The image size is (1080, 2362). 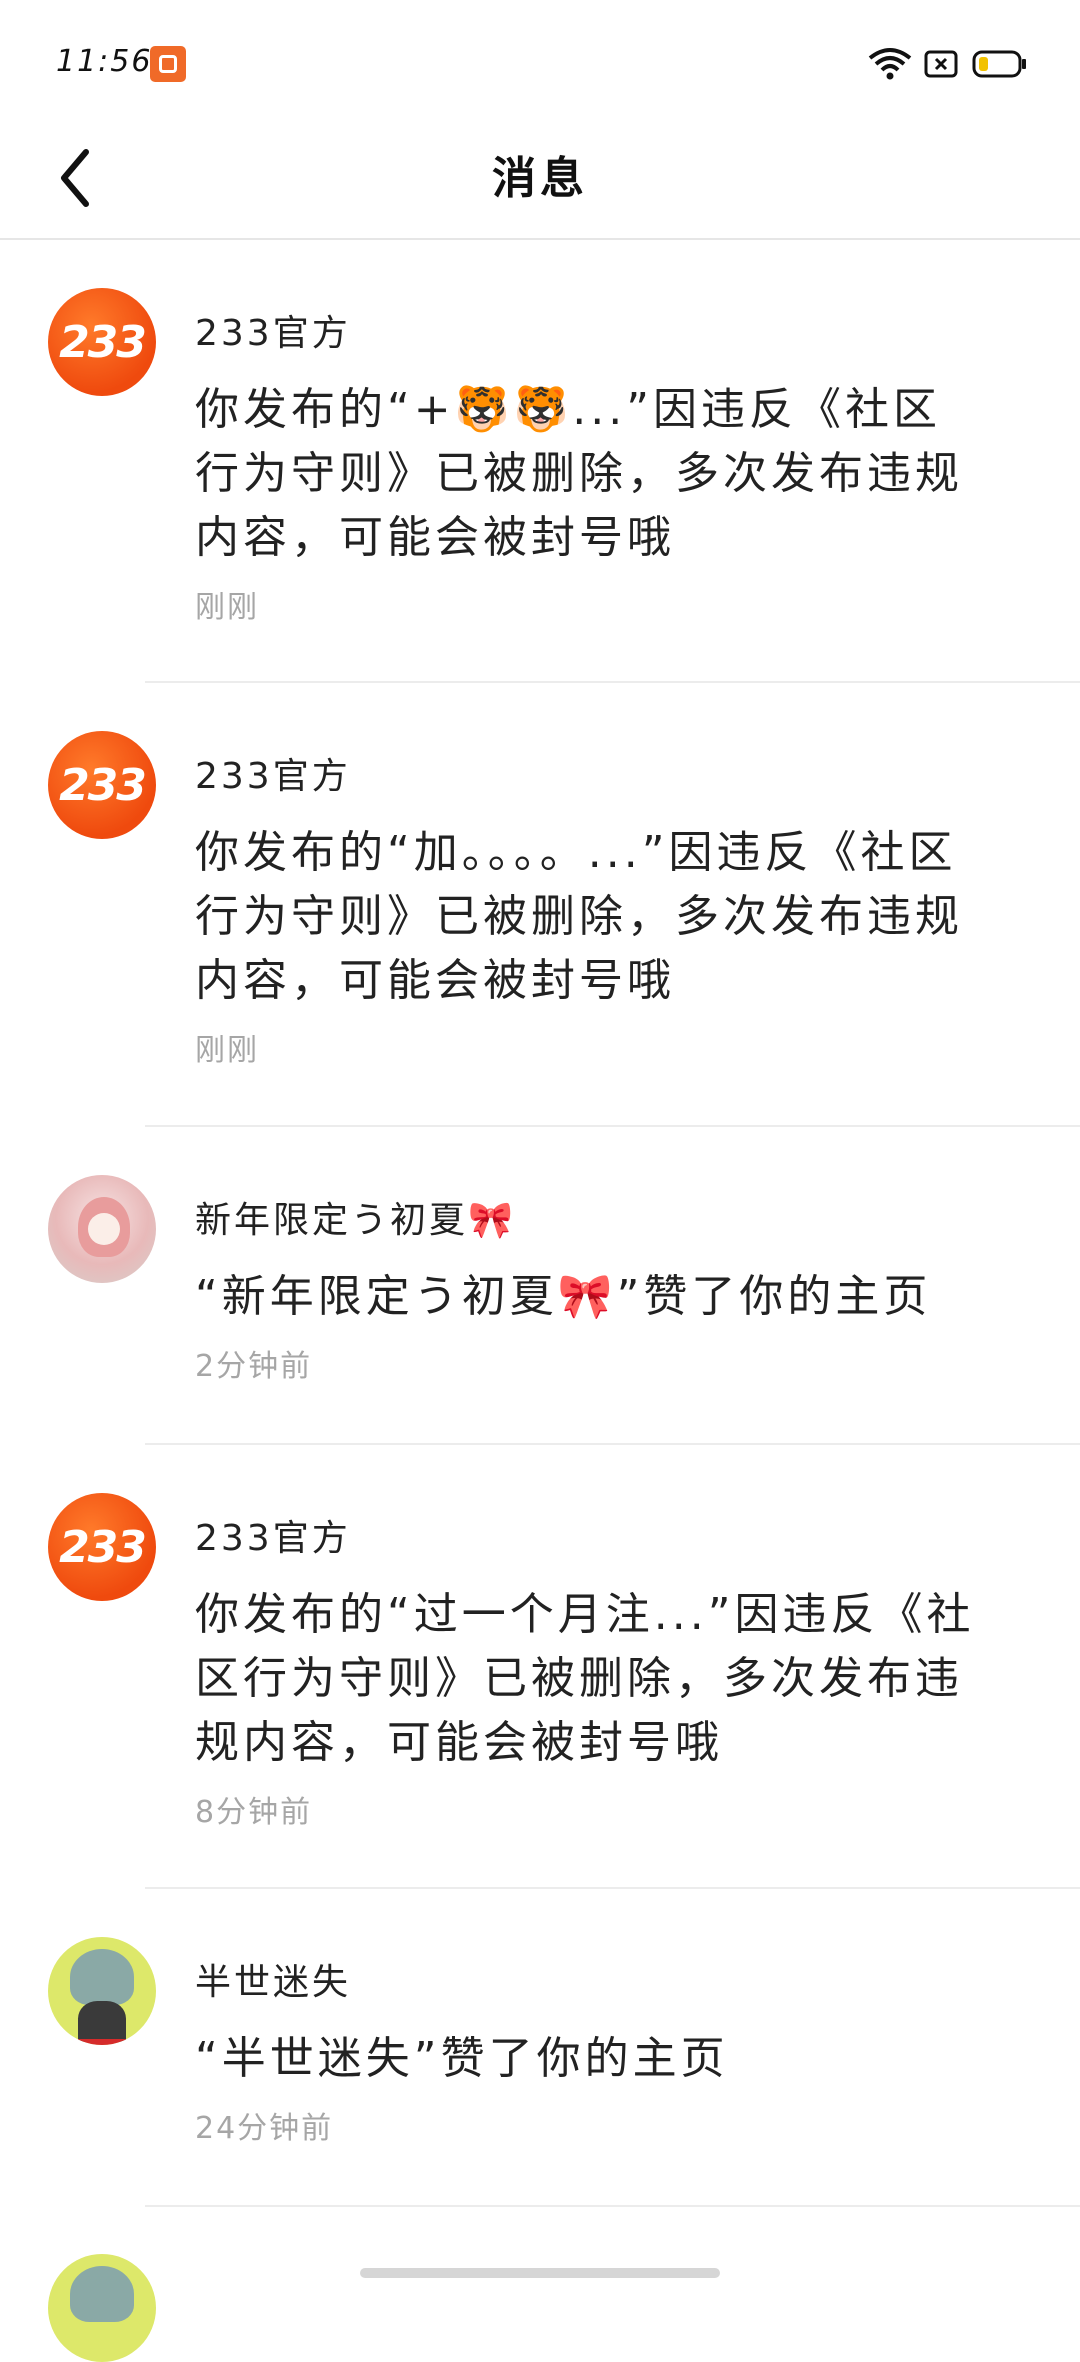 I want to click on message-time: 24分钟前, so click(x=264, y=2128).